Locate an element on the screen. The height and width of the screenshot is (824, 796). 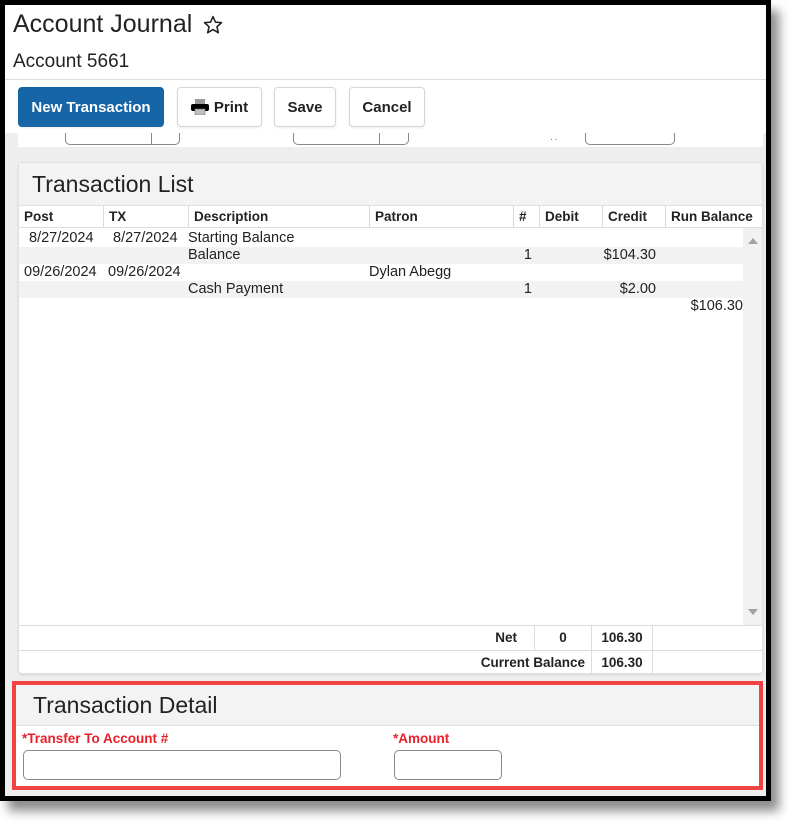
net-row: Net 0 106.30 is located at coordinates (390, 637).